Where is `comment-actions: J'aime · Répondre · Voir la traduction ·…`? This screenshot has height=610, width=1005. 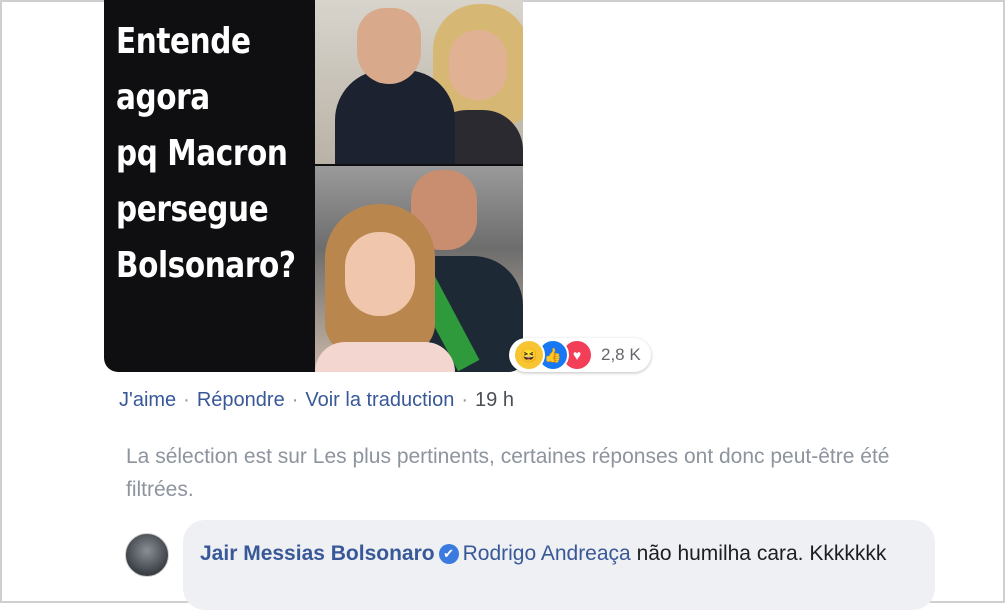 comment-actions: J'aime · Répondre · Voir la traduction ·… is located at coordinates (316, 400).